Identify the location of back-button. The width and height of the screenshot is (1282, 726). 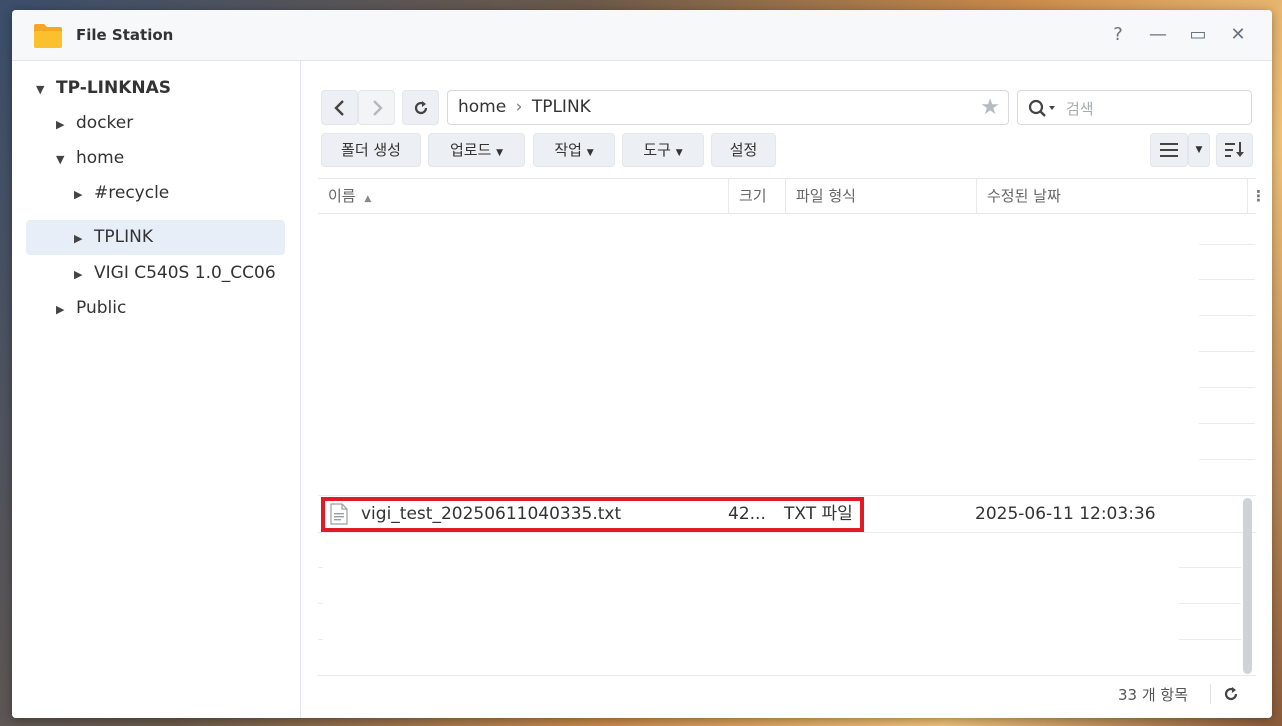
(339, 107).